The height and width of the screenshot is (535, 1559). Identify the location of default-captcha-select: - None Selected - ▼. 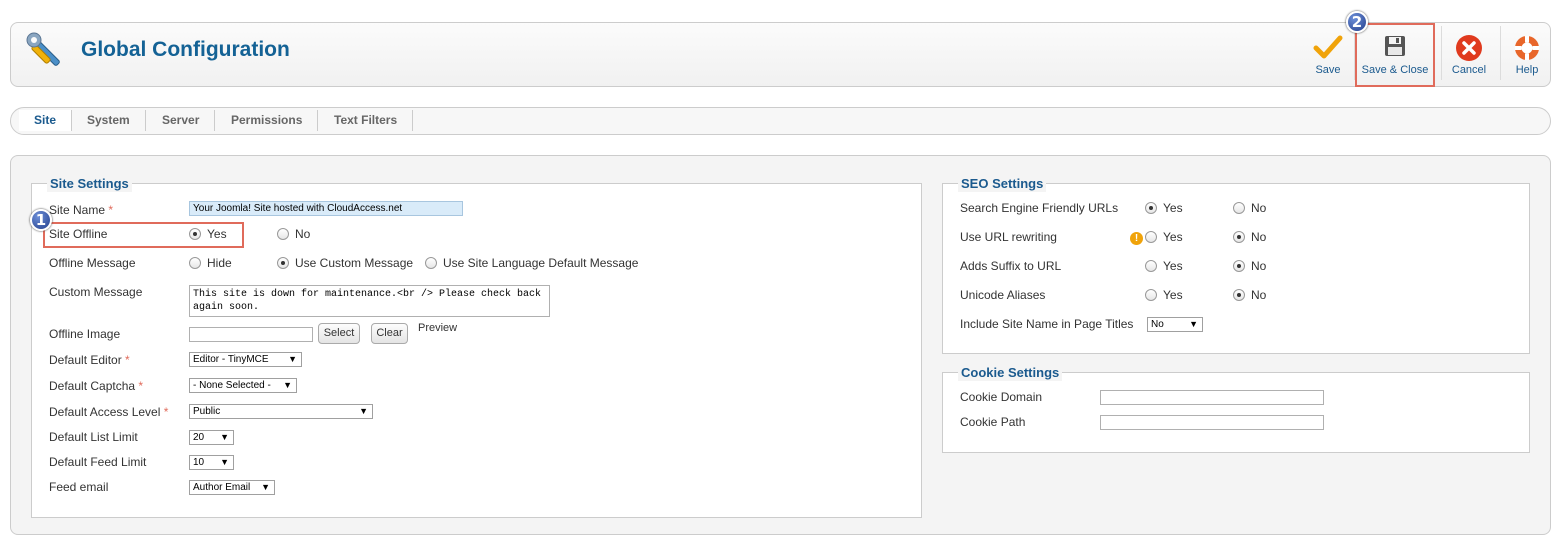
(243, 385).